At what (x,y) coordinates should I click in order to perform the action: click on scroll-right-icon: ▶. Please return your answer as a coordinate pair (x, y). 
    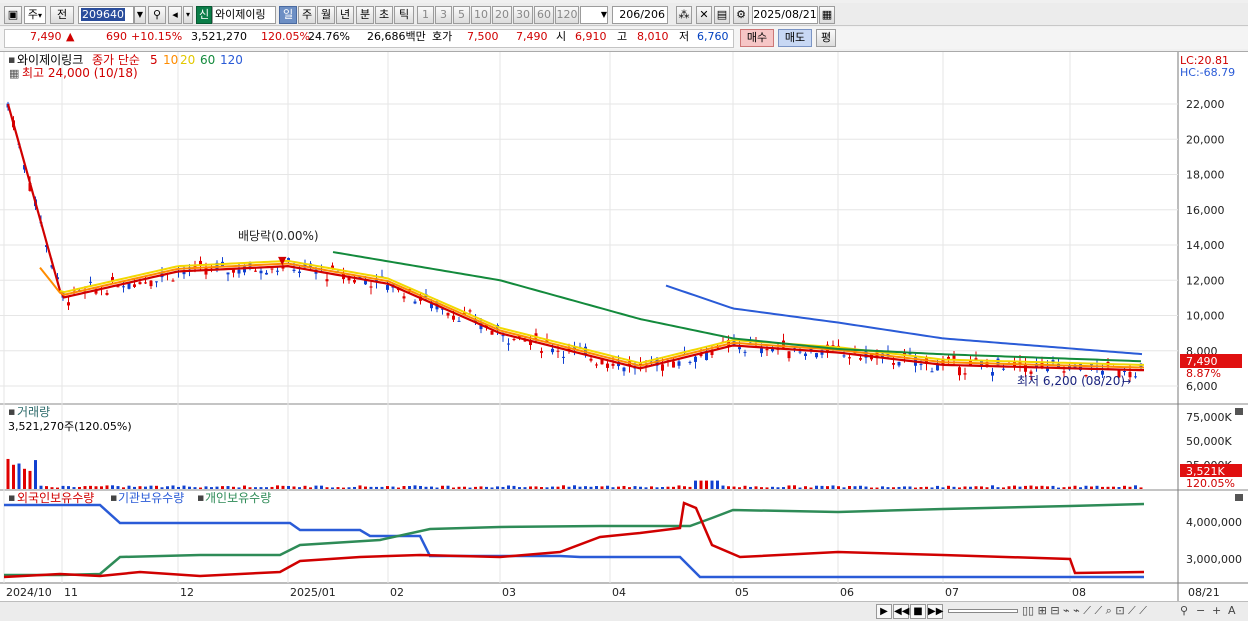
    Looking at the image, I should click on (884, 611).